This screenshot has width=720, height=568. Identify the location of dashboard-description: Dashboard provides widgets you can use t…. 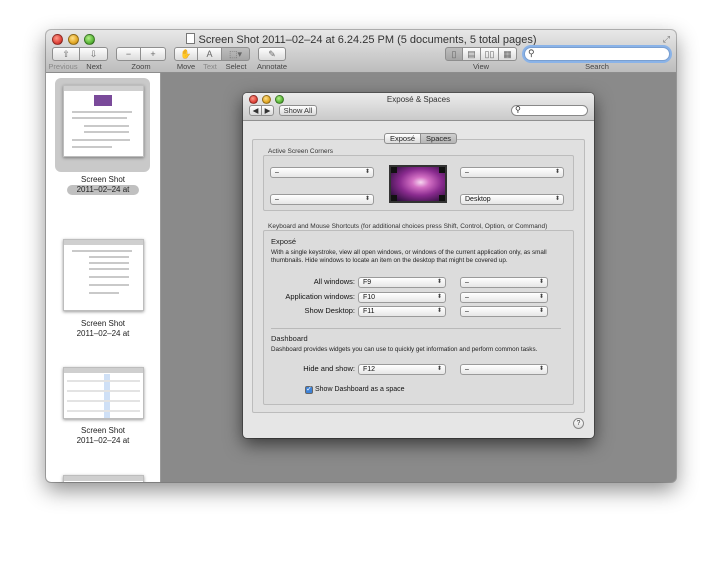
(404, 349).